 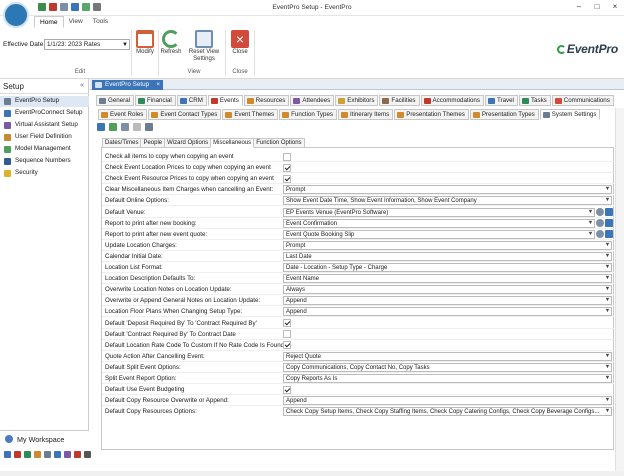 What do you see at coordinates (439, 223) in the screenshot?
I see `setting-lookup: Event Confirmation ▼` at bounding box center [439, 223].